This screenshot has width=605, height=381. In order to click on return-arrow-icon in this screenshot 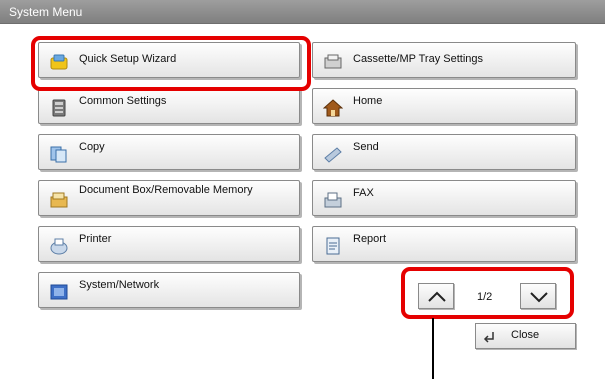, I will do `click(489, 339)`.